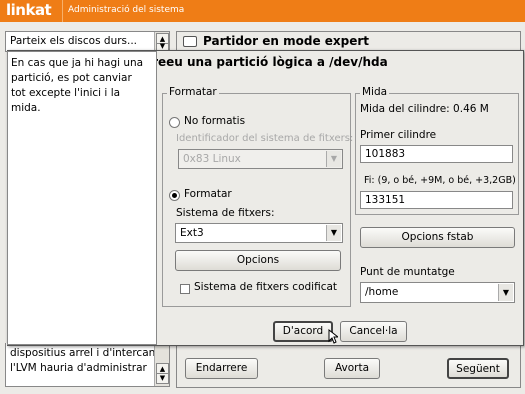 The height and width of the screenshot is (394, 525). I want to click on first-cylinder-value: 101883, so click(385, 154).